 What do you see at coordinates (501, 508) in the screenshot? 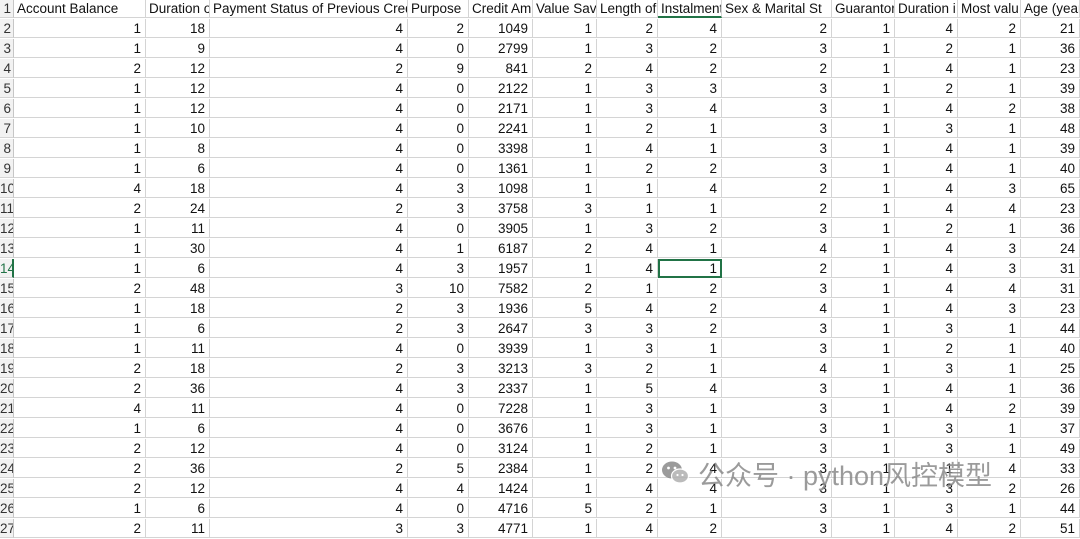
I see `table-cell: 4716` at bounding box center [501, 508].